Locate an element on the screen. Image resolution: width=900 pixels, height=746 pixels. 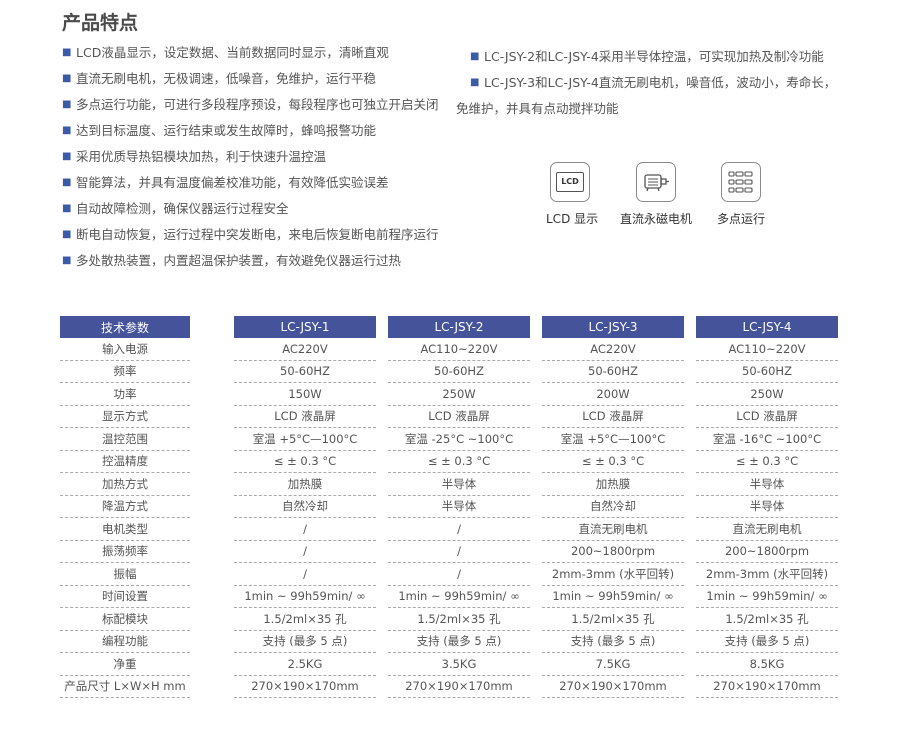
feature-item: ■ 自动故障检测，确保仪器运行过程安全 is located at coordinates (175, 208).